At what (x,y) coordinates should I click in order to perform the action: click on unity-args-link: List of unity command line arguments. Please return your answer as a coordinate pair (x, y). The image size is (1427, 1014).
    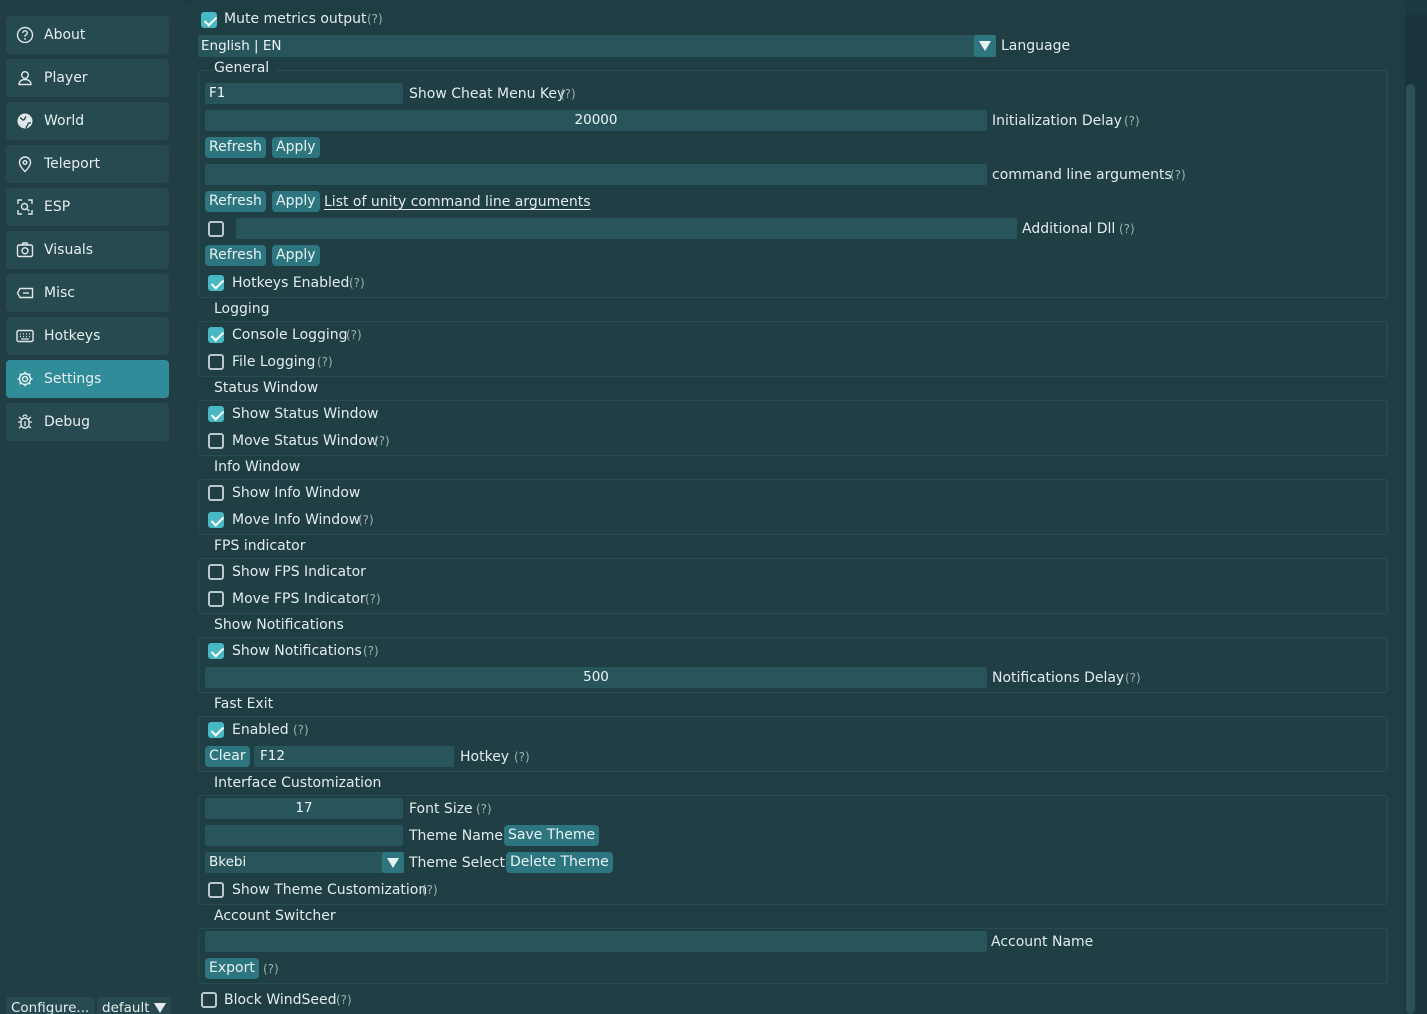
    Looking at the image, I should click on (457, 202).